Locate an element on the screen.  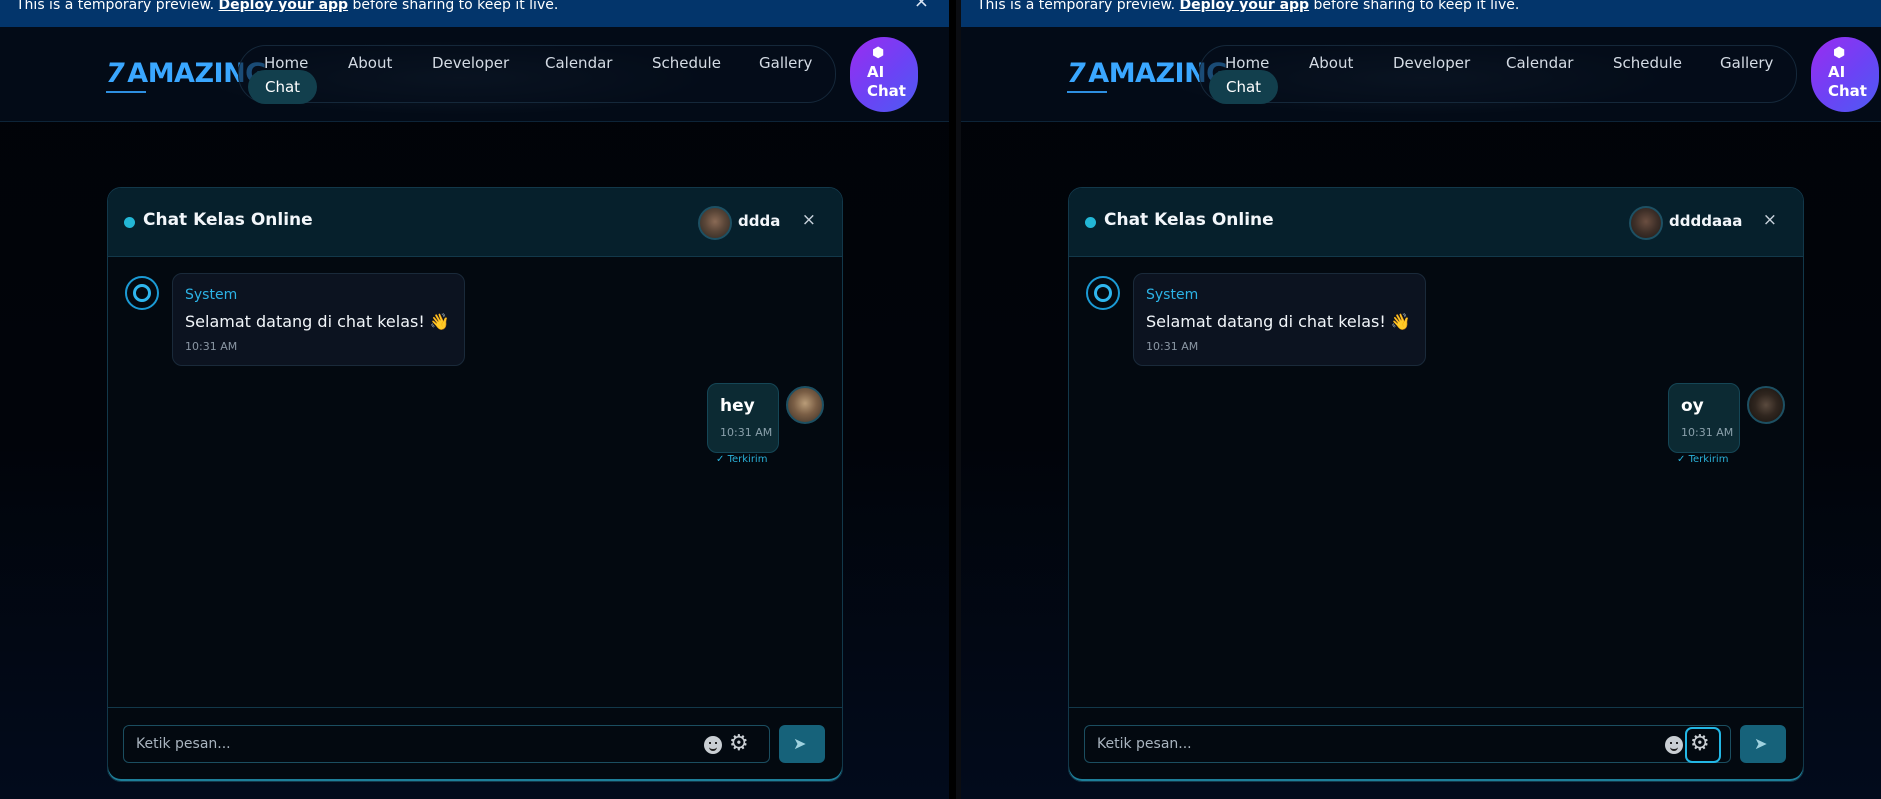
username: ddddaaa is located at coordinates (1706, 221).